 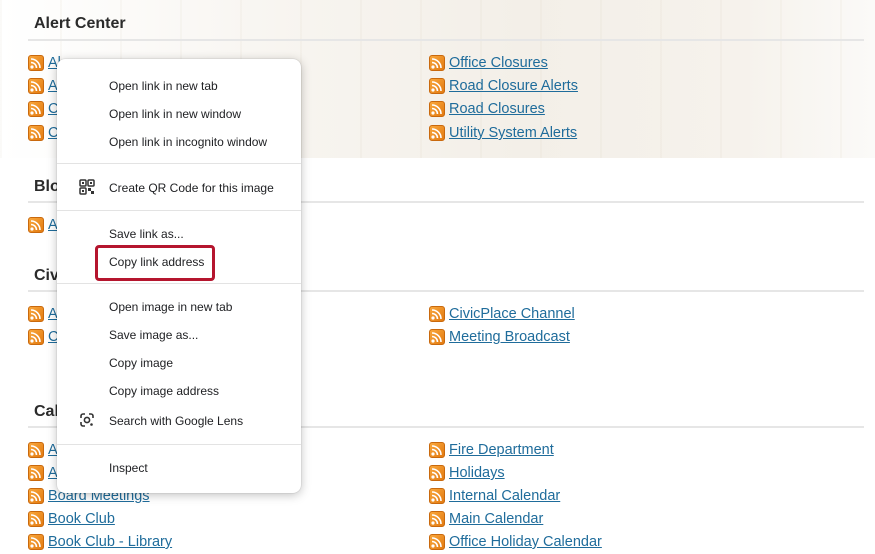 What do you see at coordinates (80, 23) in the screenshot?
I see `section-title-alert-center: Alert Center` at bounding box center [80, 23].